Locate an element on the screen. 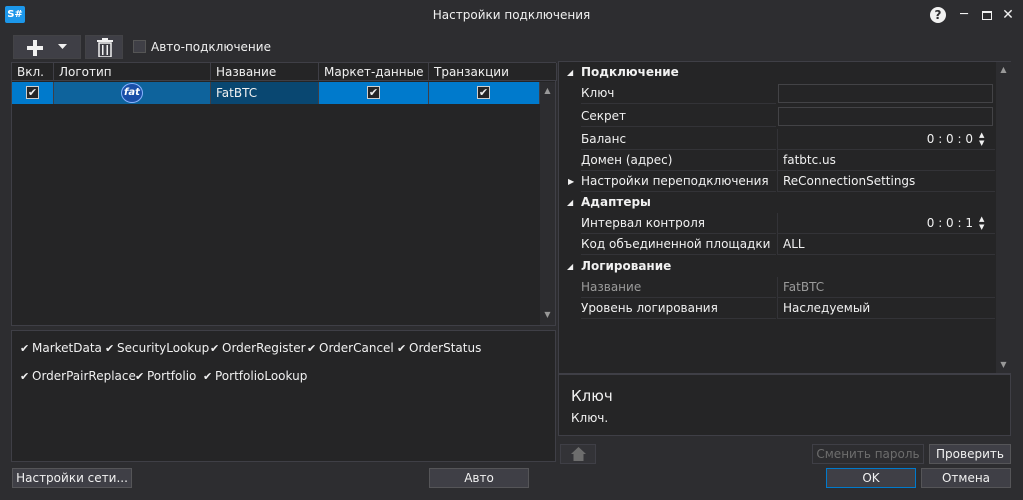 The width and height of the screenshot is (1023, 500). maximize-icon is located at coordinates (987, 15).